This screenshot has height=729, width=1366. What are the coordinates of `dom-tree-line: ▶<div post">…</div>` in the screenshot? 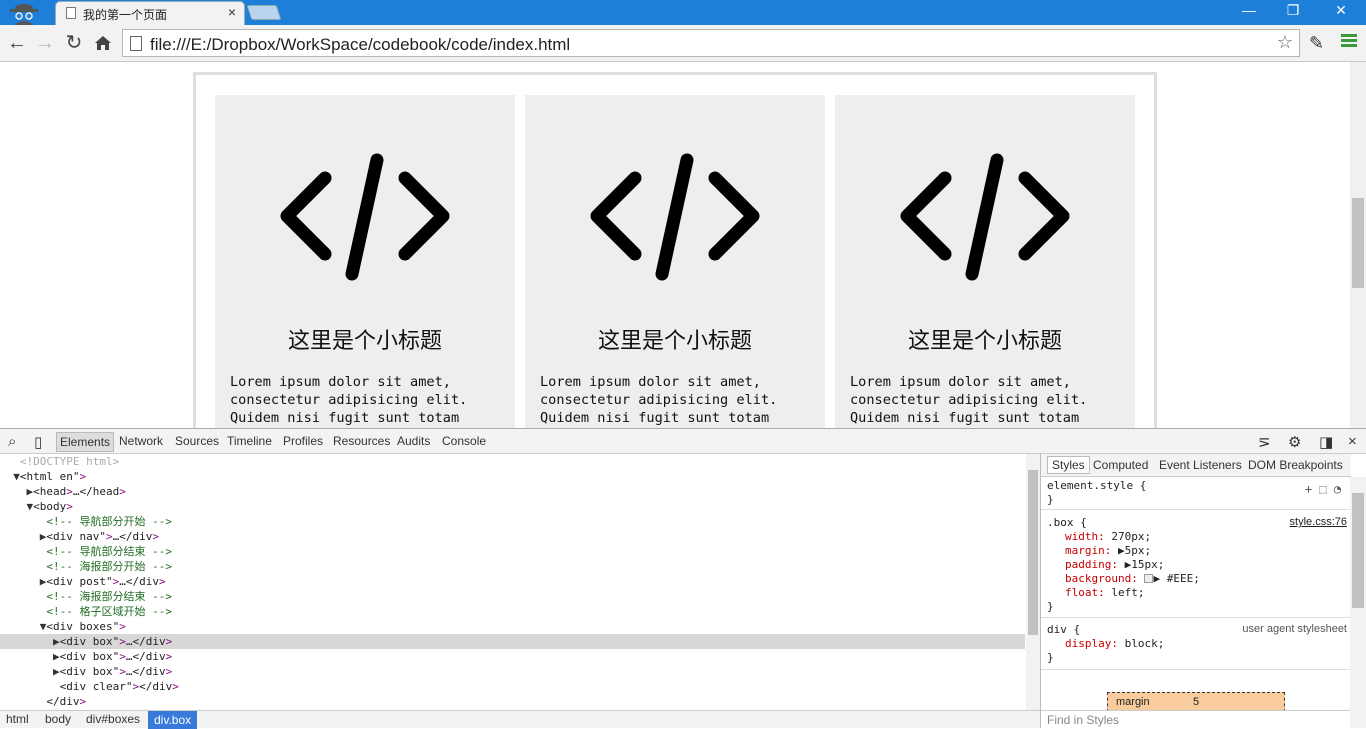 It's located at (512, 581).